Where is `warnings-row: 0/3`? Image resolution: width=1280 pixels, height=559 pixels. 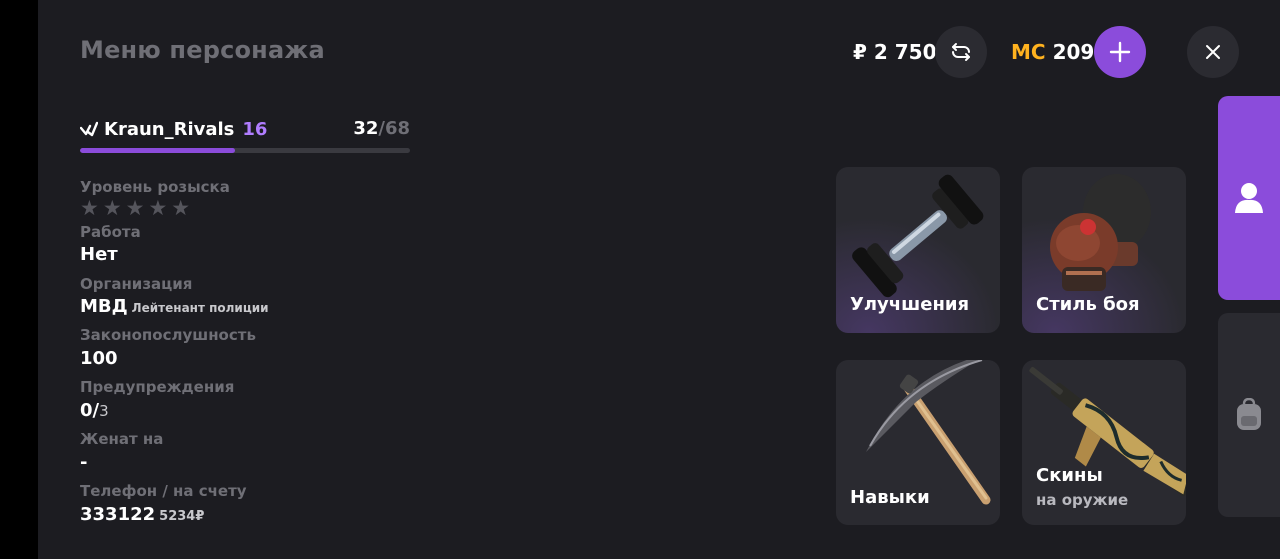
warnings-row: 0/3 is located at coordinates (94, 410).